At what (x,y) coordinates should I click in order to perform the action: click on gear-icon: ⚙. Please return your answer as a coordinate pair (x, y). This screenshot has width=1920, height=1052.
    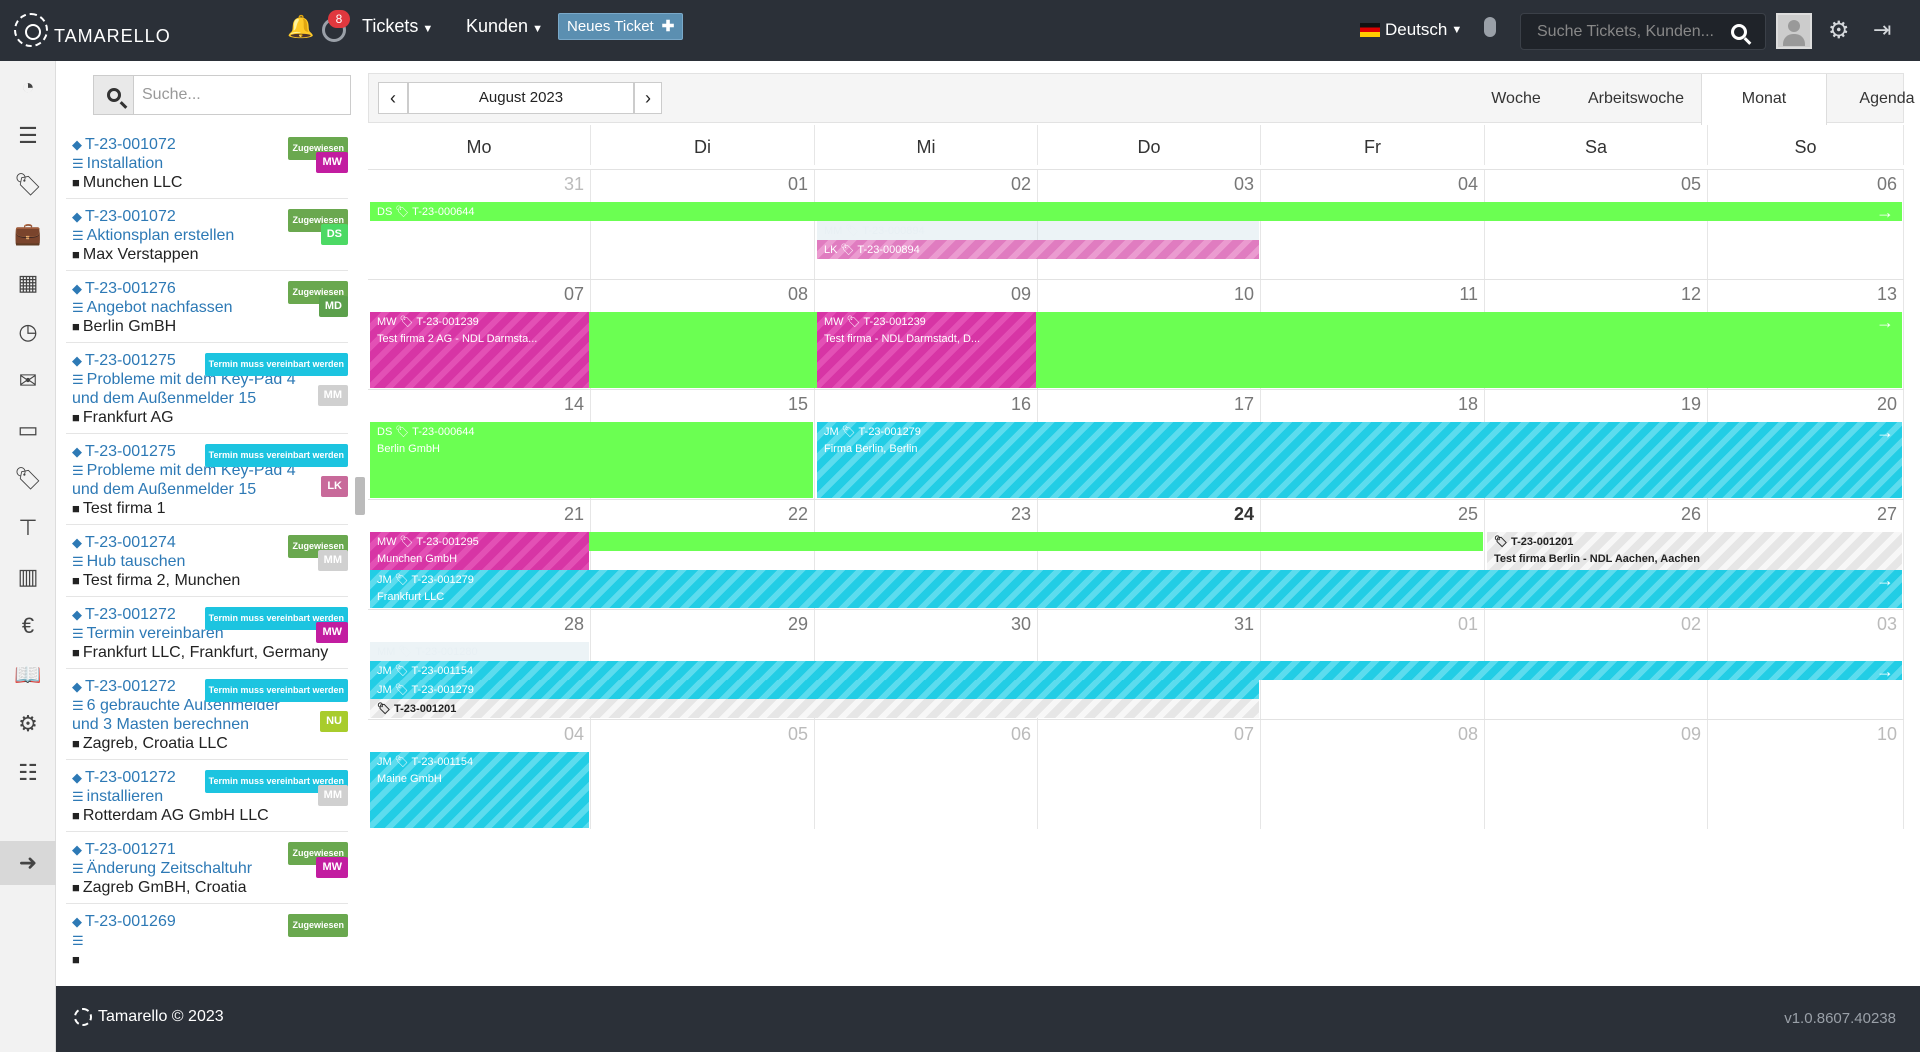
    Looking at the image, I should click on (28, 724).